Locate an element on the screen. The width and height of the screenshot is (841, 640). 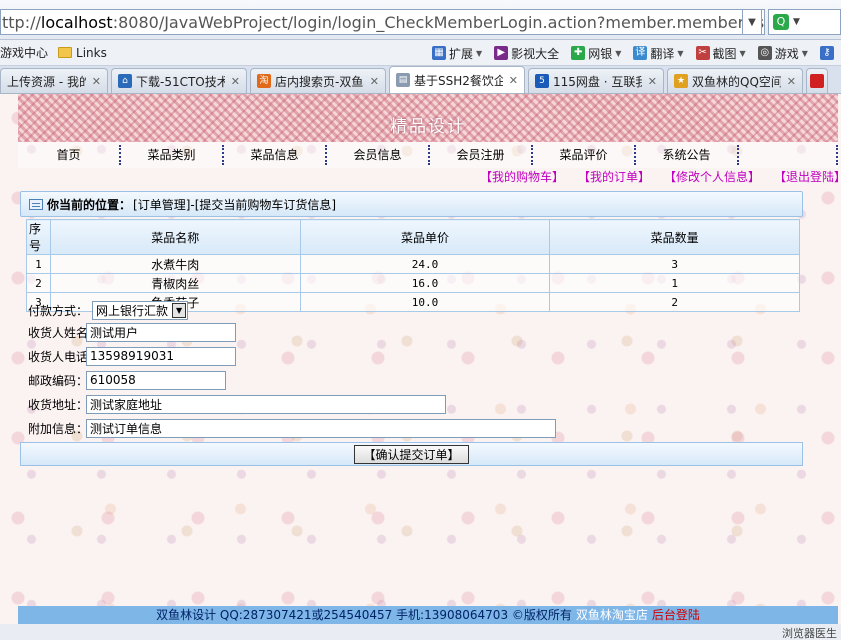
tab-51cto: ⌂ 下载-51CTO技术 ✕ is located at coordinates (179, 80).